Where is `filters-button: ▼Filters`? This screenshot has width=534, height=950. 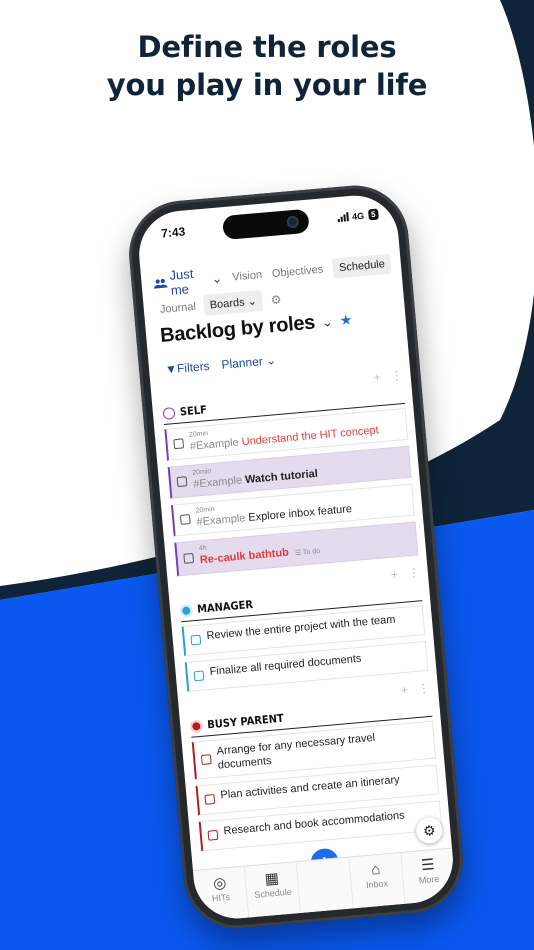
filters-button: ▼Filters is located at coordinates (188, 368).